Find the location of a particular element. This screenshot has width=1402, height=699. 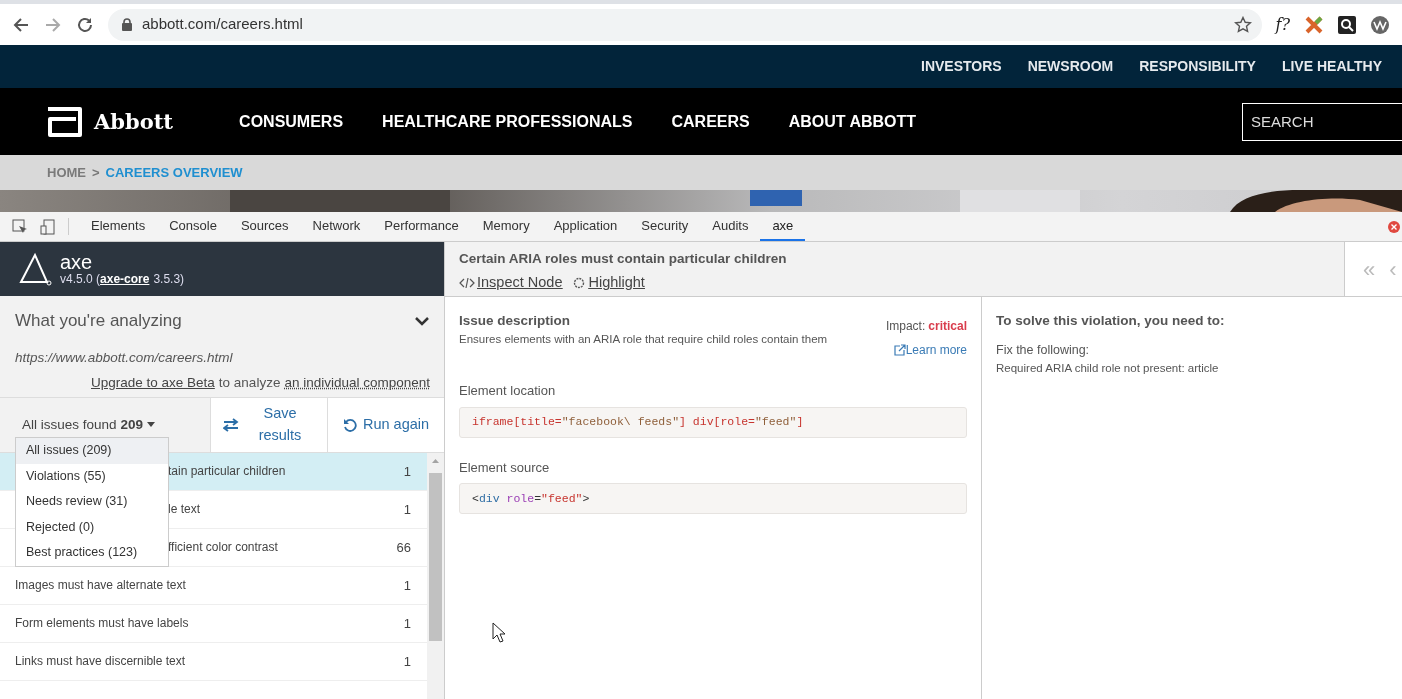

main-nav-link: CONSUMERS is located at coordinates (291, 121).